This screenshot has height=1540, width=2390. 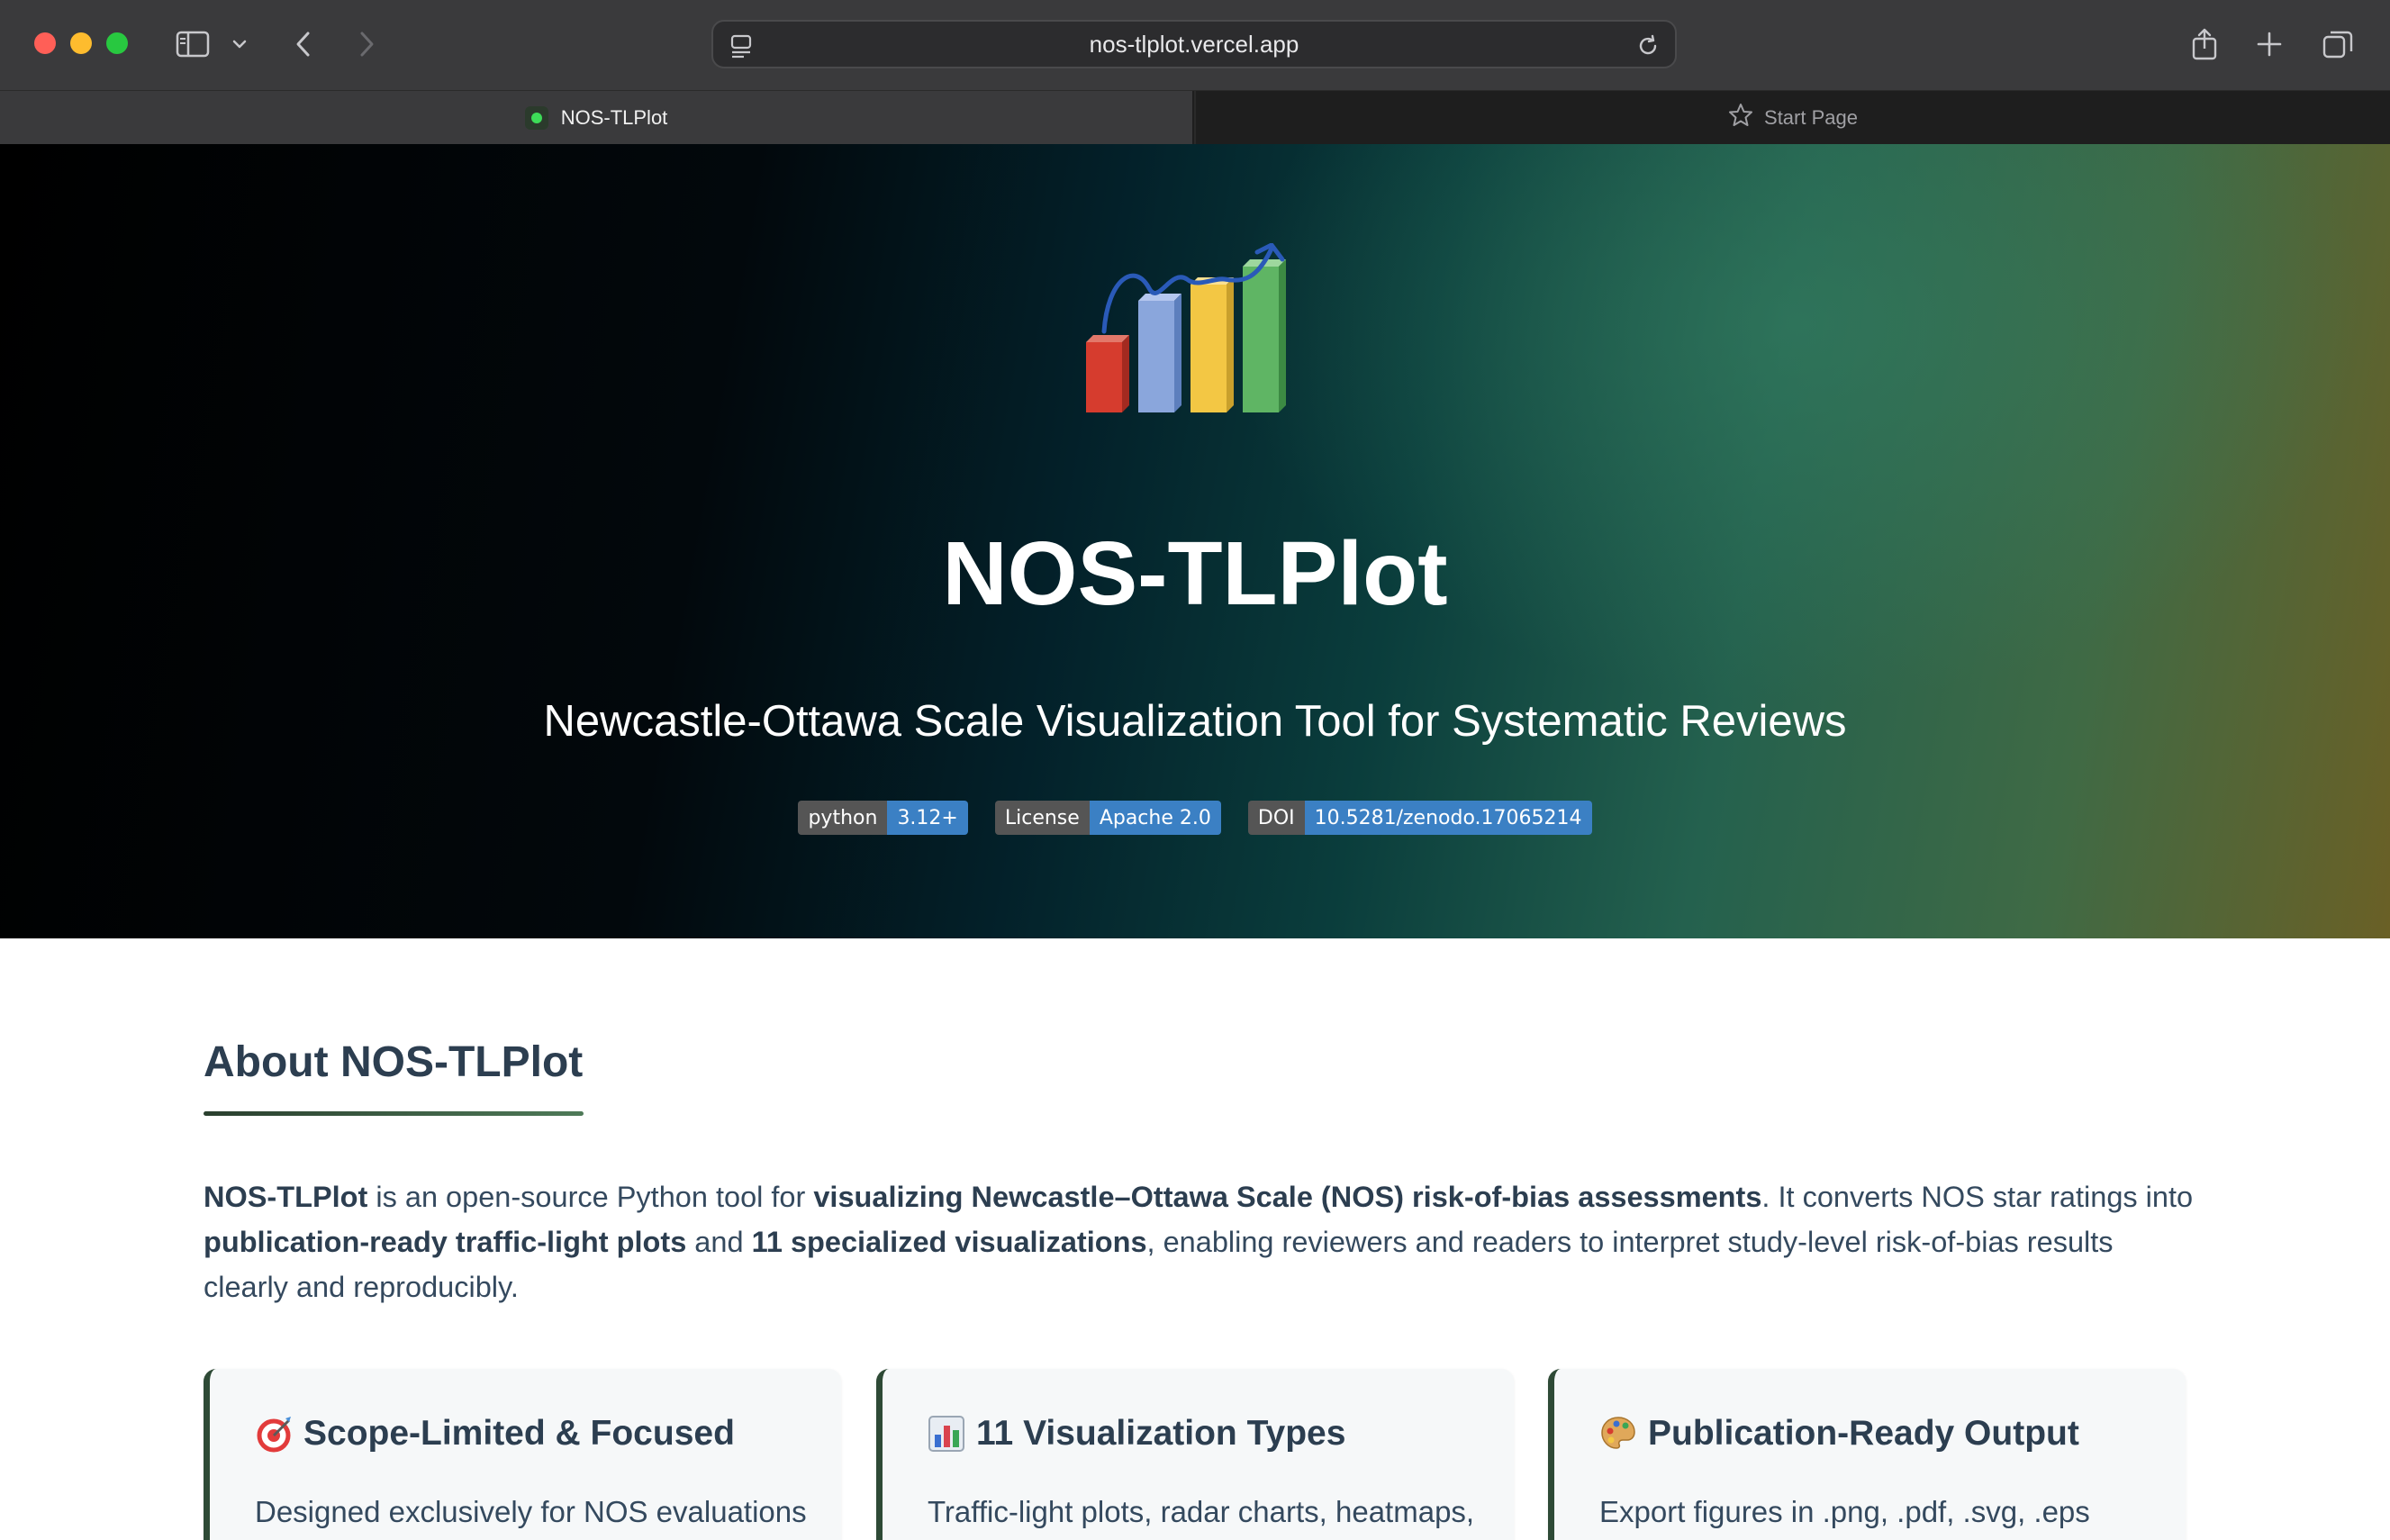 What do you see at coordinates (590, 1197) in the screenshot?
I see `intro-text: is an open-source Python tool for` at bounding box center [590, 1197].